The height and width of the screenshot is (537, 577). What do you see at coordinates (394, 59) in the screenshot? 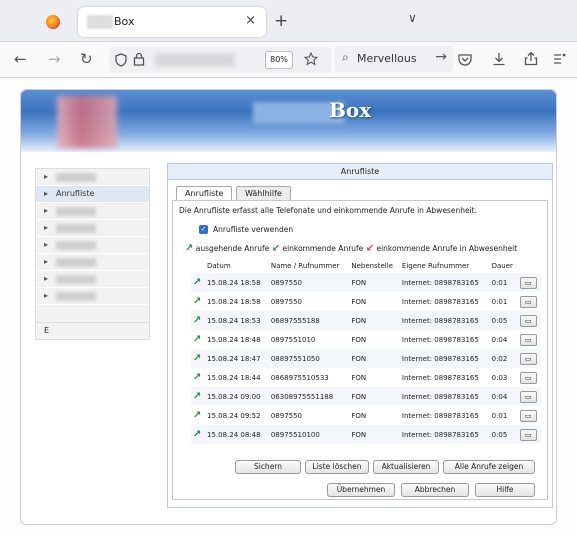
I see `search-box: ⌕ Mervellous →` at bounding box center [394, 59].